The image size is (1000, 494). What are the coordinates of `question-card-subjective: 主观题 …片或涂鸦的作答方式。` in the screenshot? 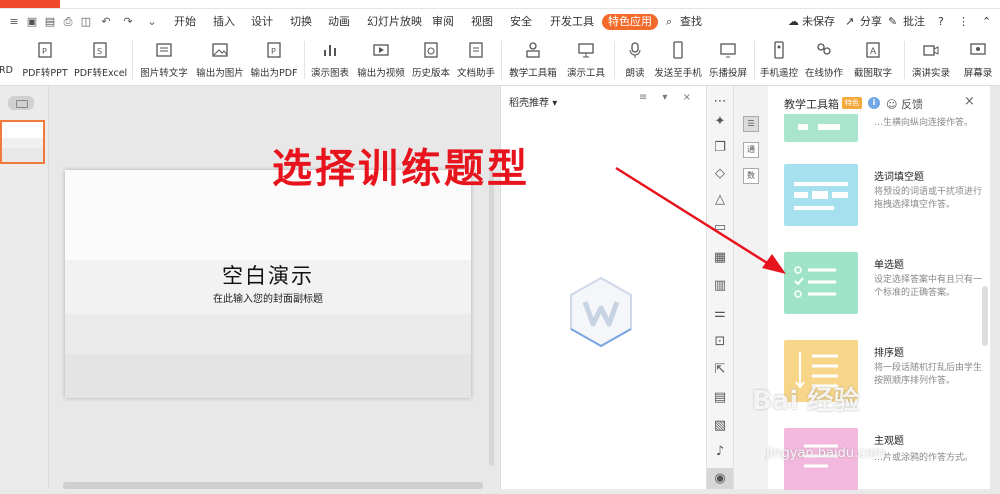 It's located at (884, 461).